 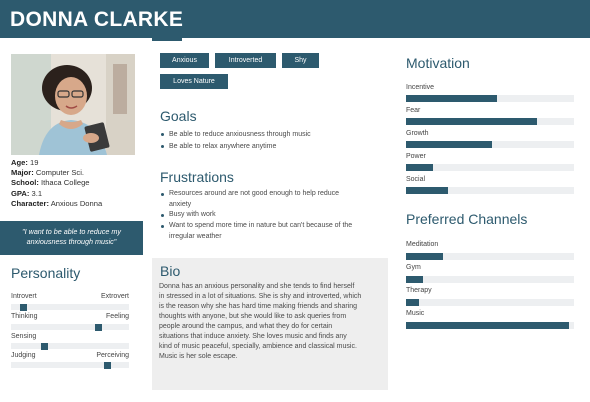 What do you see at coordinates (20, 193) in the screenshot?
I see `fact-label: GPA:` at bounding box center [20, 193].